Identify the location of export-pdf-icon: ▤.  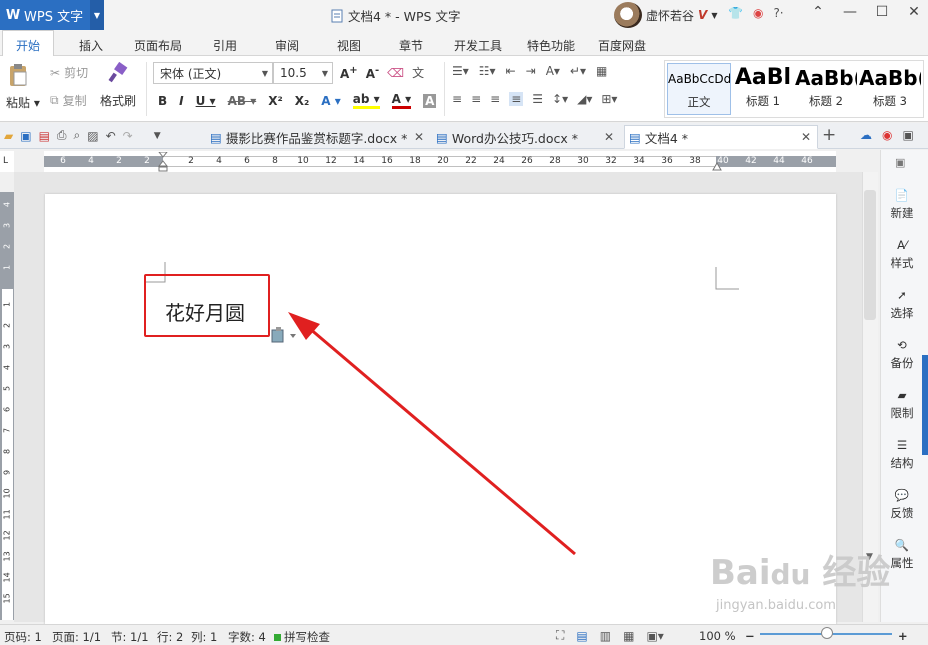
(44, 136).